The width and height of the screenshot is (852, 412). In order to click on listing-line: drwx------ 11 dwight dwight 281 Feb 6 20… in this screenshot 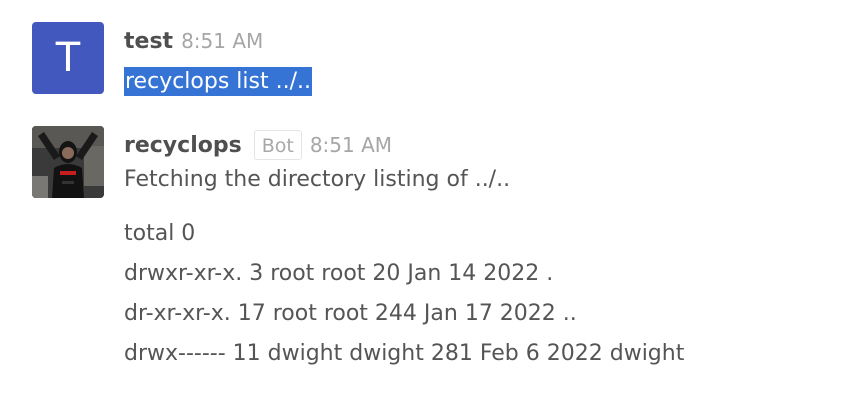, I will do `click(404, 353)`.